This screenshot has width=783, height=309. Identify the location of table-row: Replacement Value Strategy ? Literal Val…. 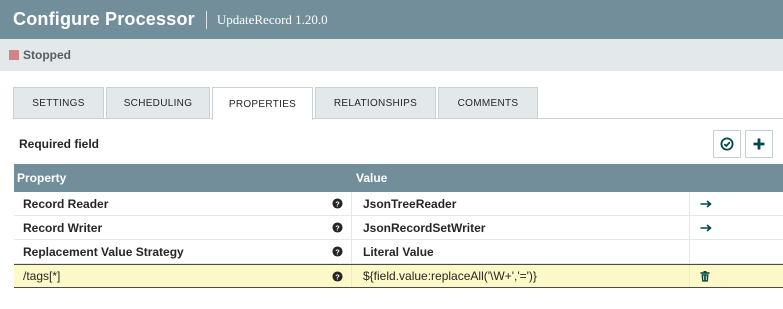
(398, 252).